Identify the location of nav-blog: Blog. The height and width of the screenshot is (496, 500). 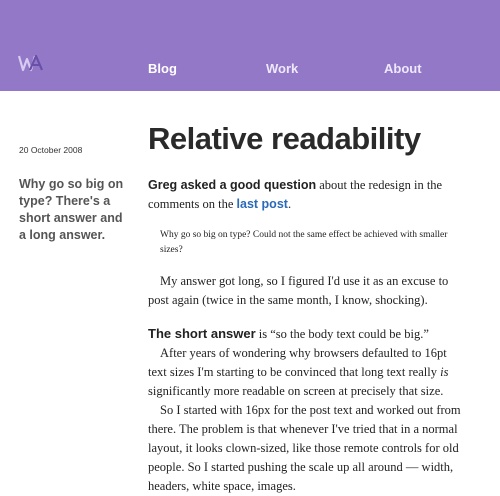
(162, 68).